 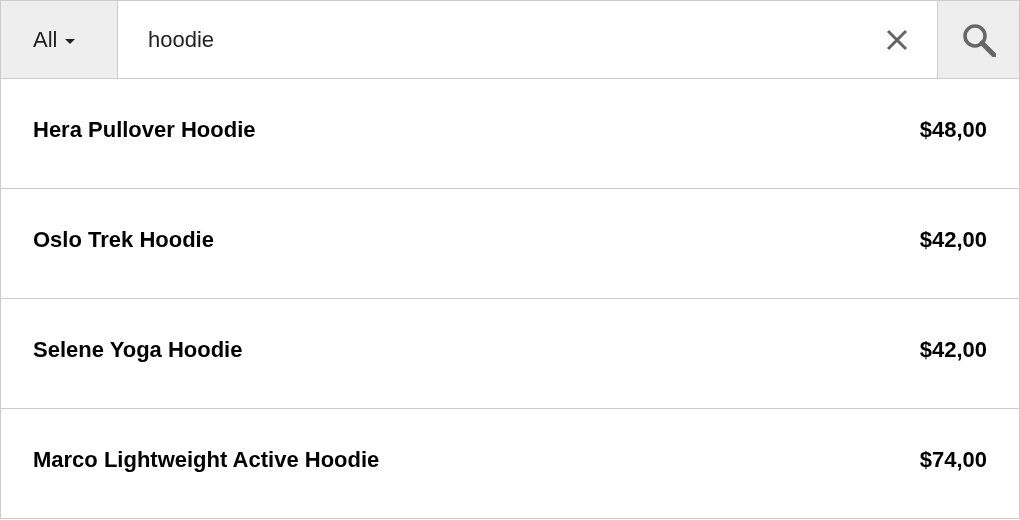 I want to click on search-icon, so click(x=978, y=39).